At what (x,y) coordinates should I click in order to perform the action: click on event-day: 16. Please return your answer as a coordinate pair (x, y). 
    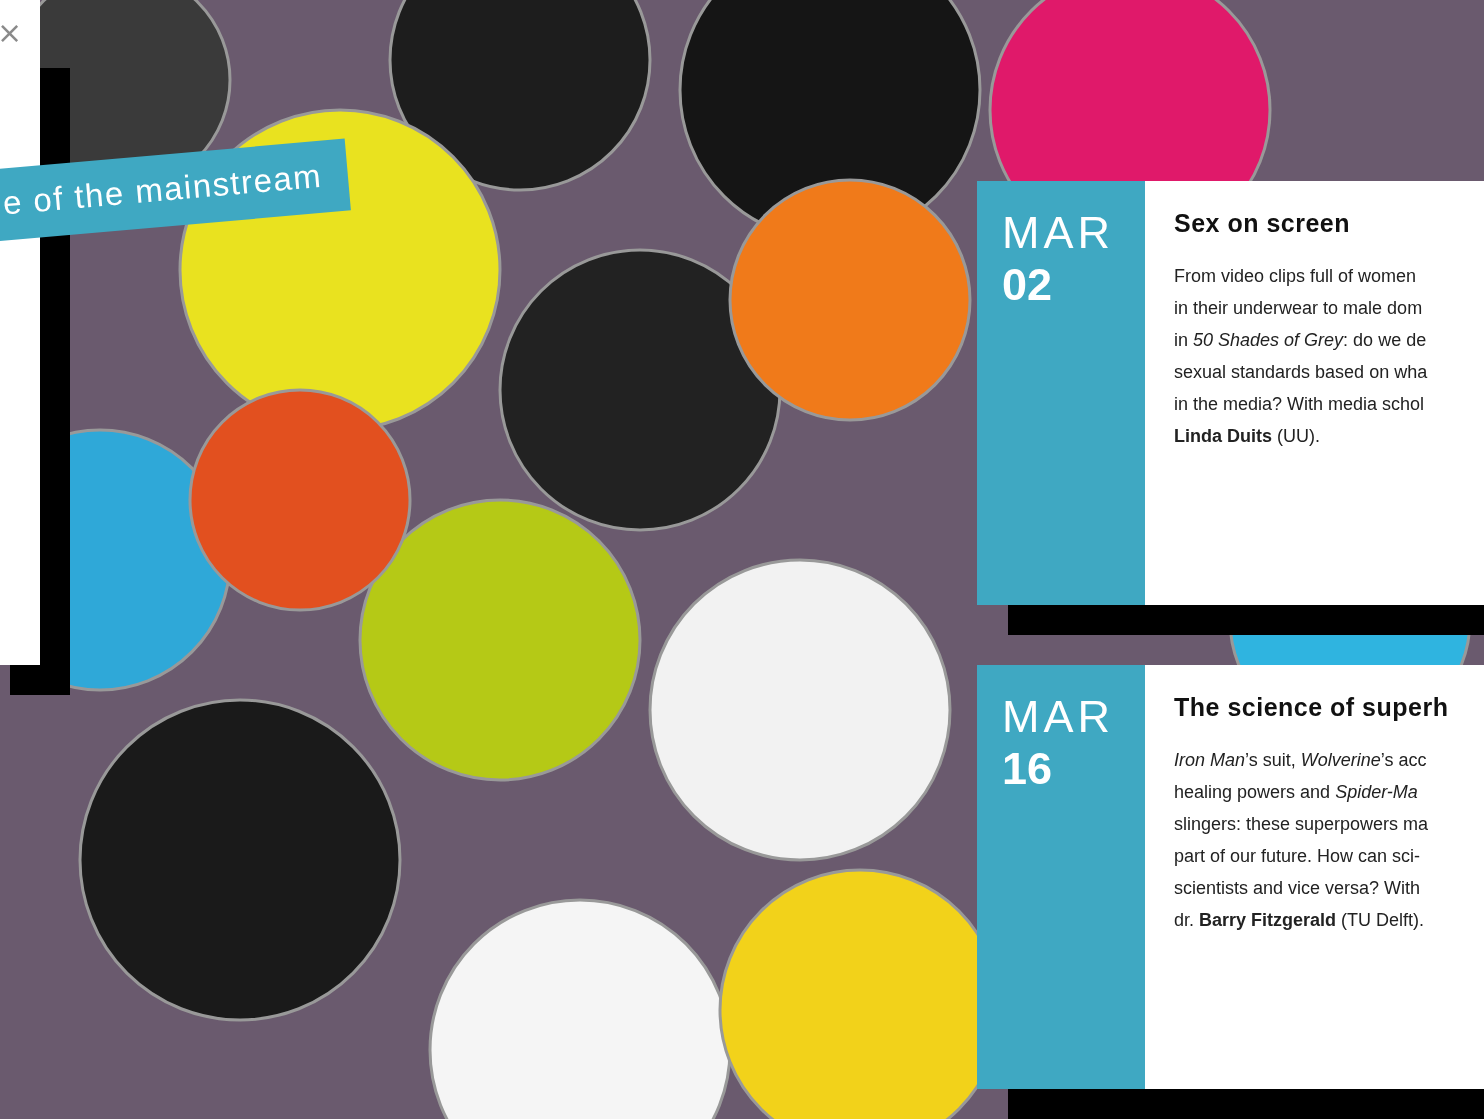
    Looking at the image, I should click on (1027, 769).